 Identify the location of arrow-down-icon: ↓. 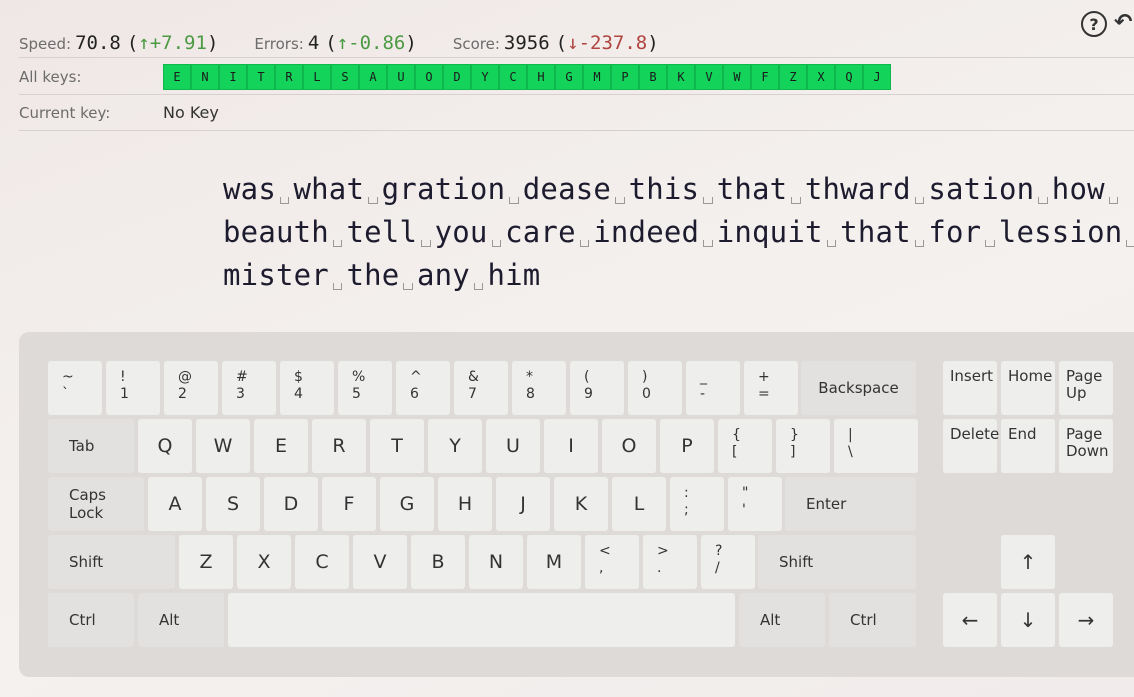
(1028, 620).